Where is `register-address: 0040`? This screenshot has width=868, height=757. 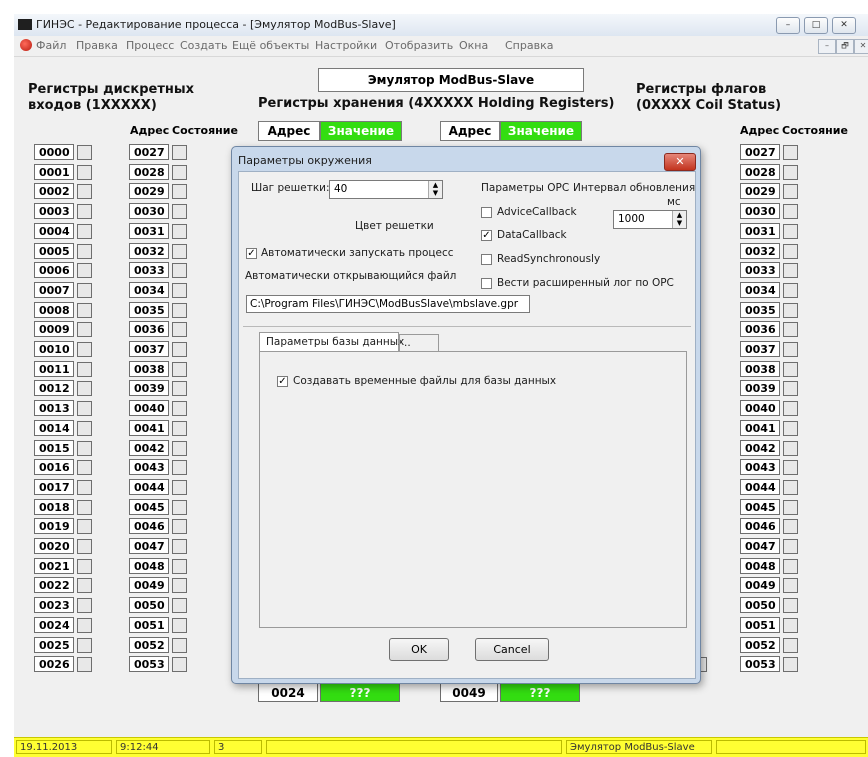 register-address: 0040 is located at coordinates (149, 408).